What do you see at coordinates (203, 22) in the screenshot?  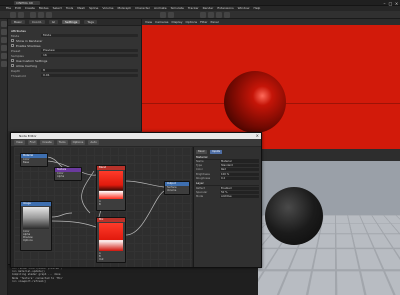 I see `viewport-menu-filter: Filter` at bounding box center [203, 22].